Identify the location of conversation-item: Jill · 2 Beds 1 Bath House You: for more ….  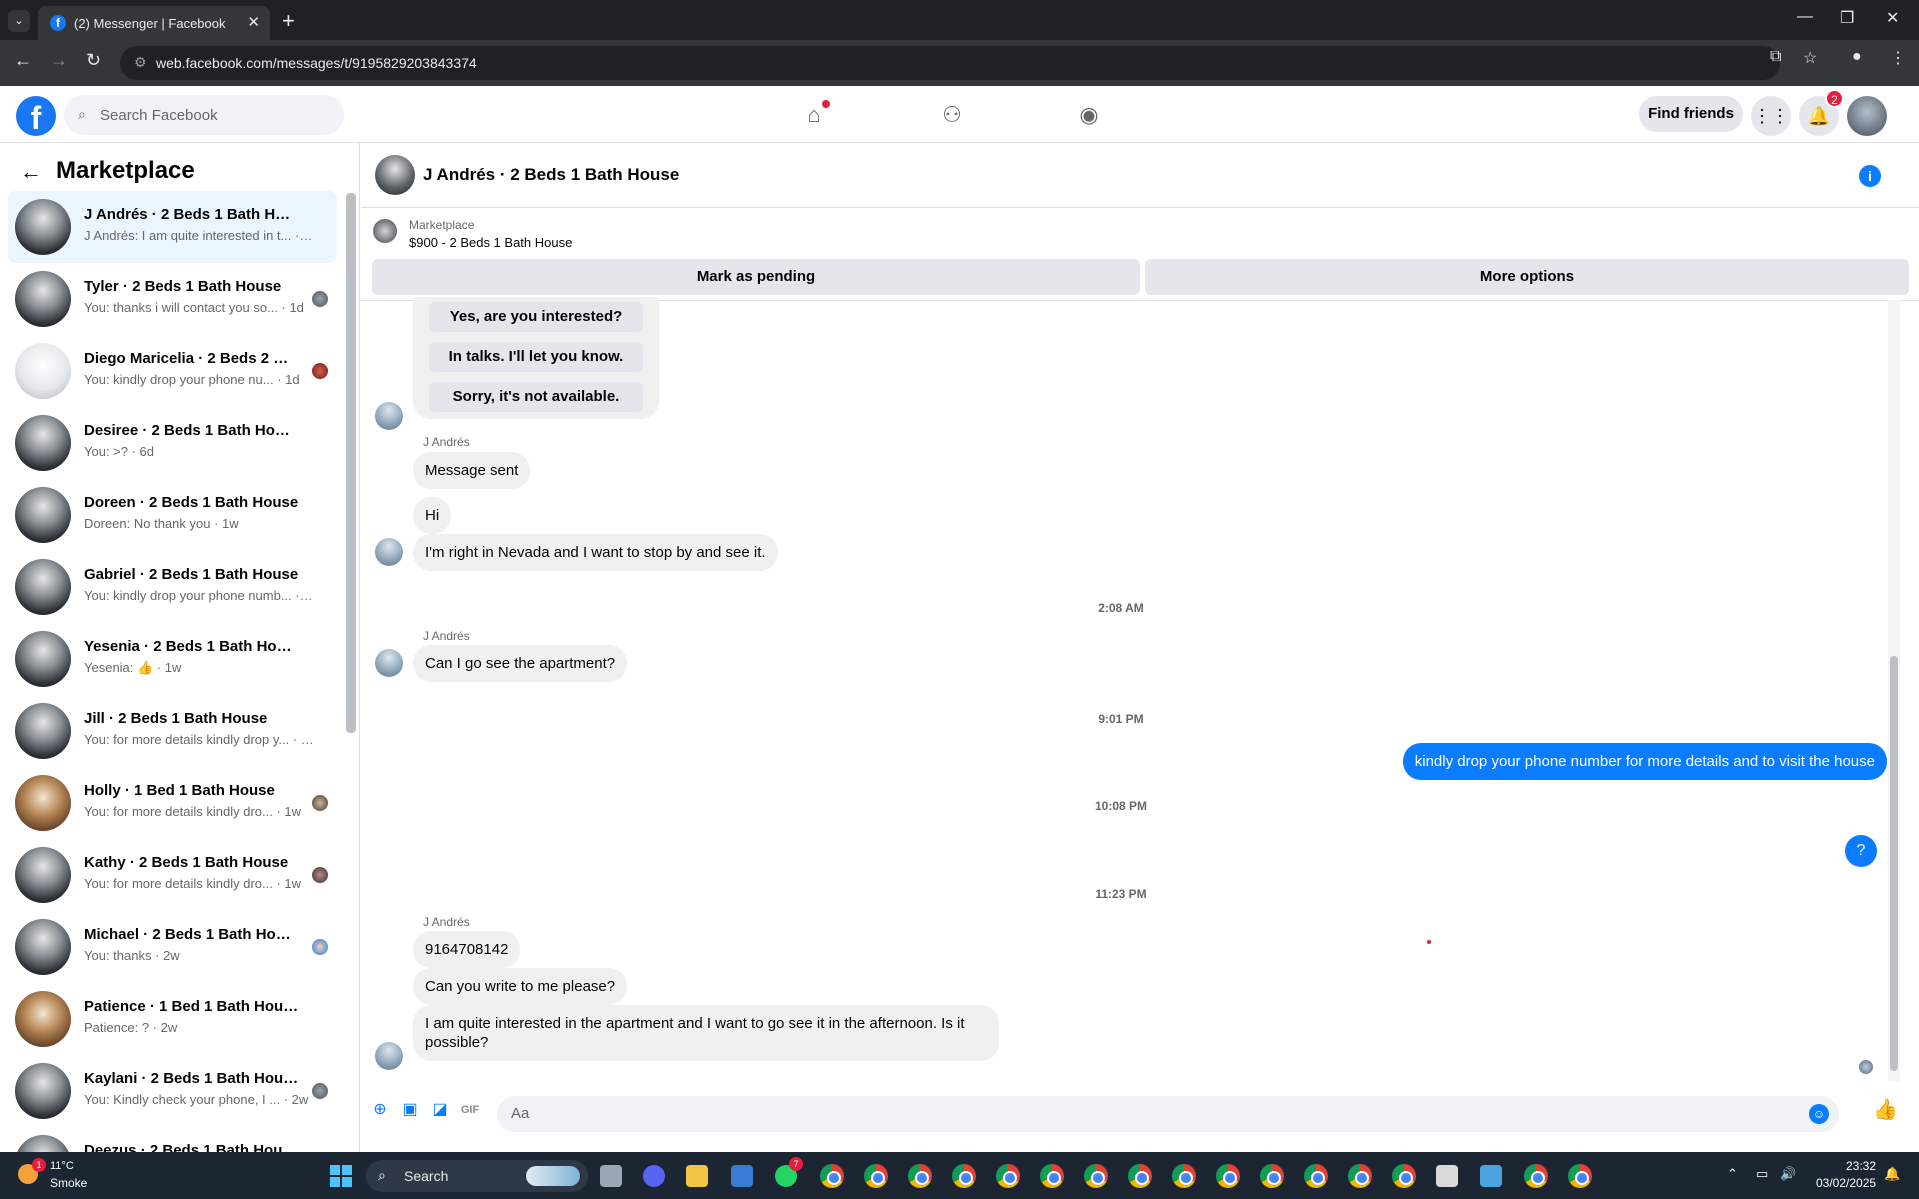
(172, 731).